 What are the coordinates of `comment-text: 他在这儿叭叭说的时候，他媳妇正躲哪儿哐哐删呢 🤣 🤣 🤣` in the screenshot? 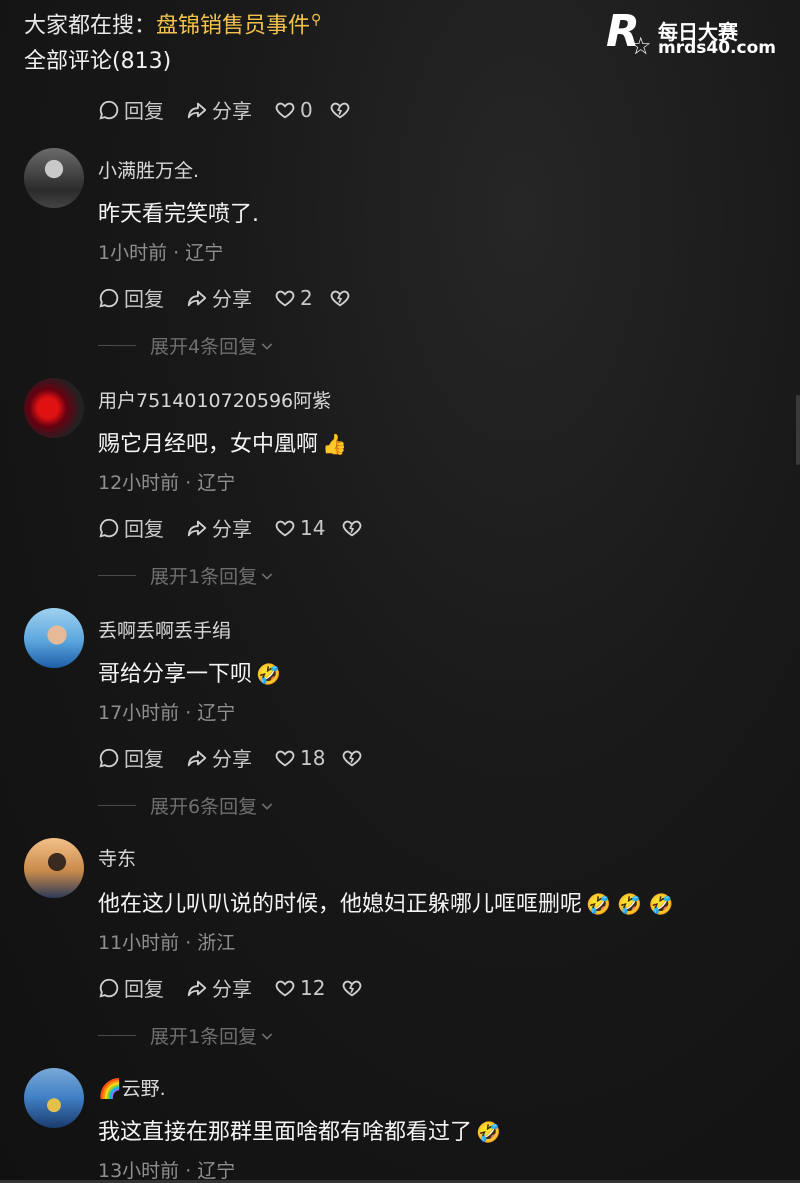 It's located at (385, 902).